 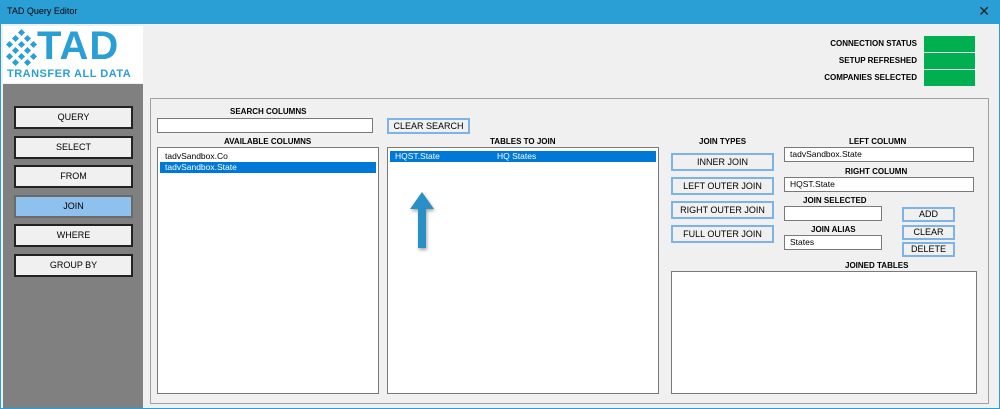 What do you see at coordinates (928, 232) in the screenshot?
I see `clear-button: CLEAR` at bounding box center [928, 232].